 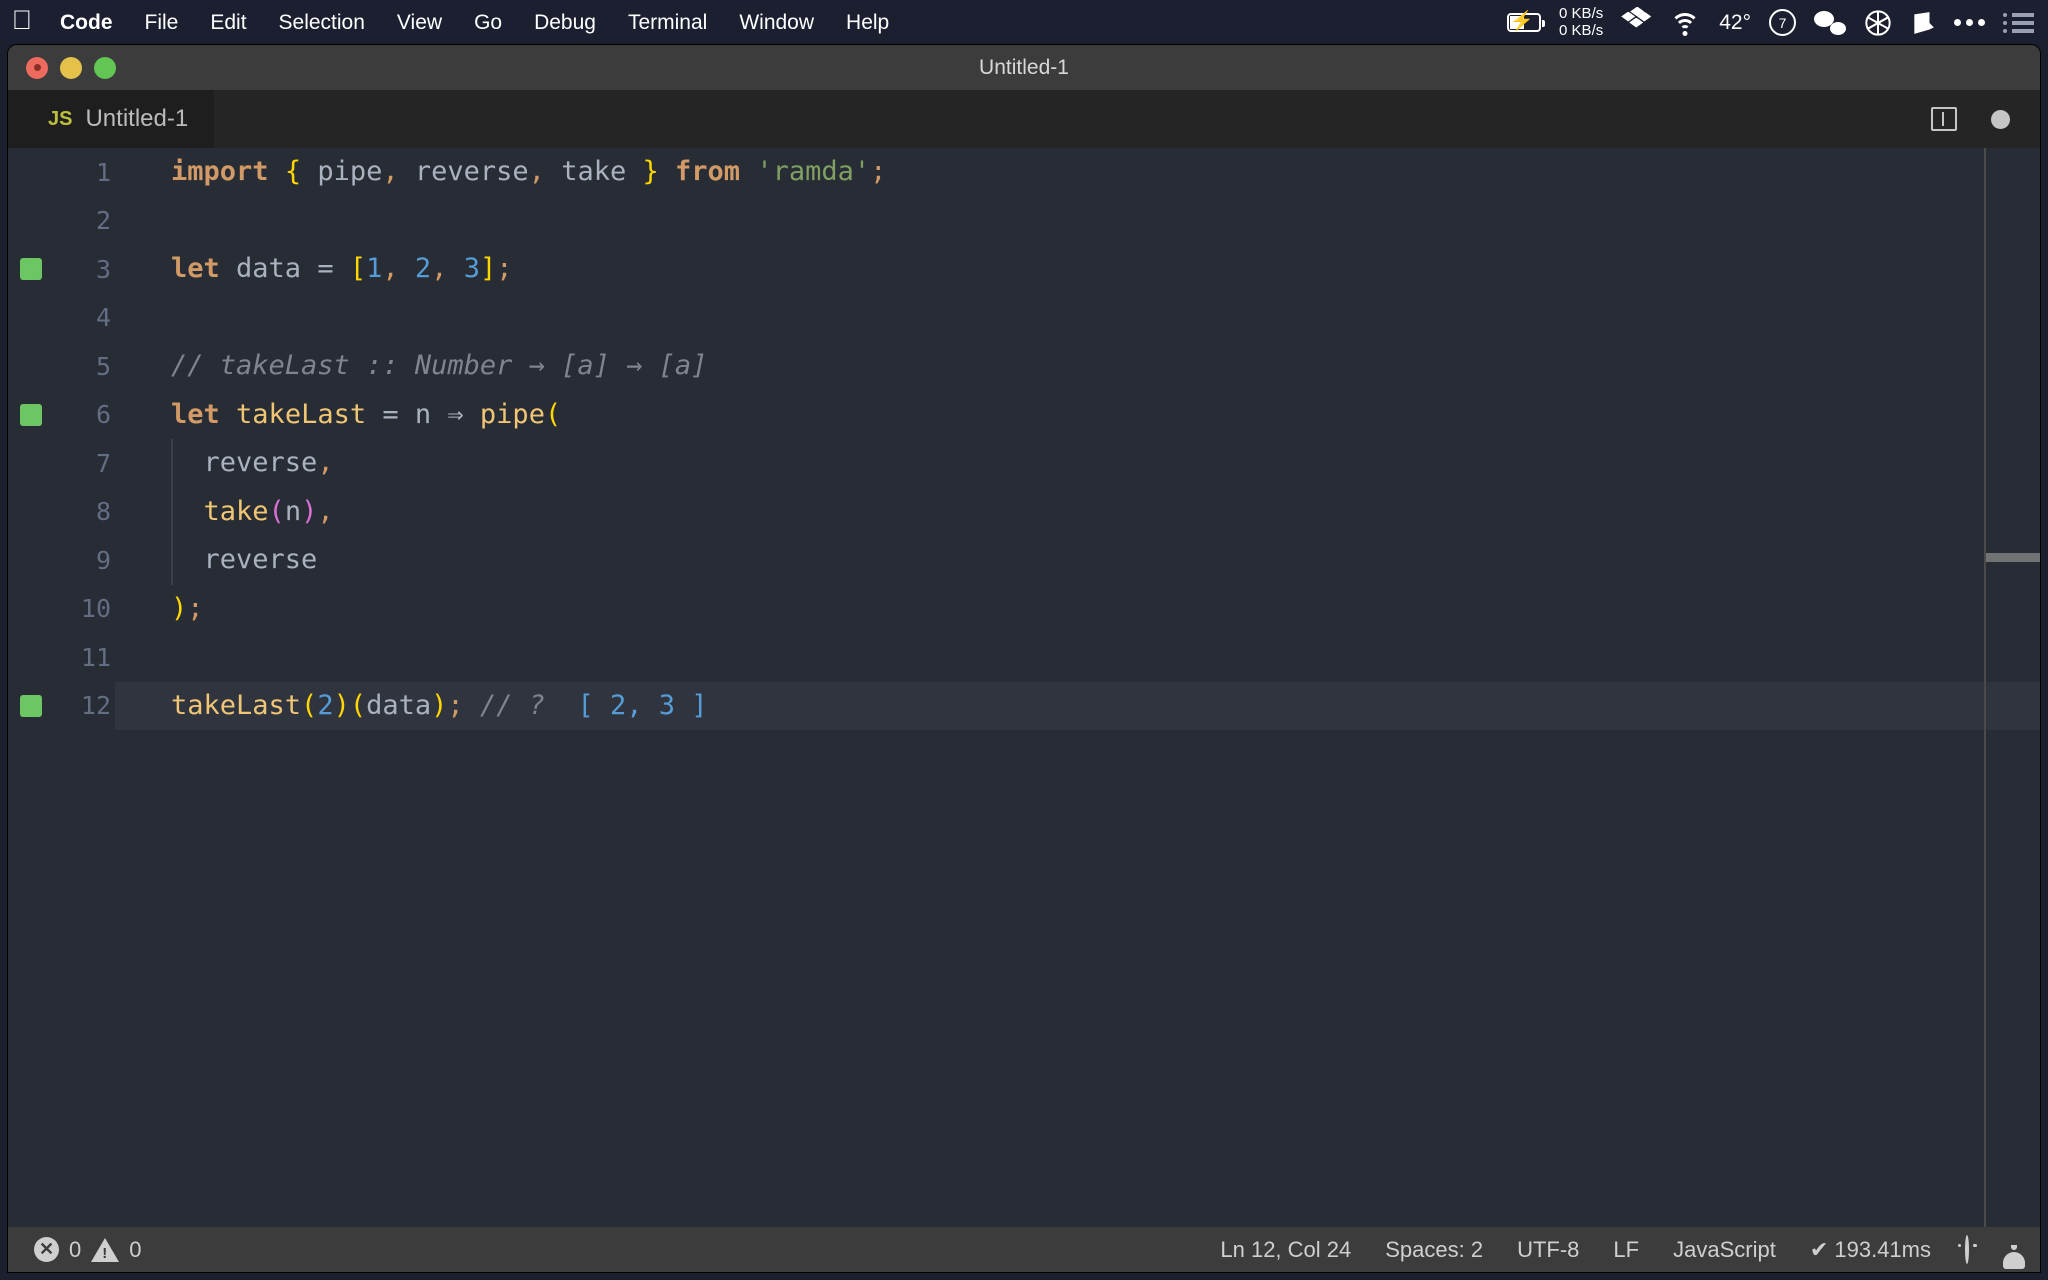 What do you see at coordinates (399, 705) in the screenshot?
I see `code-token: data` at bounding box center [399, 705].